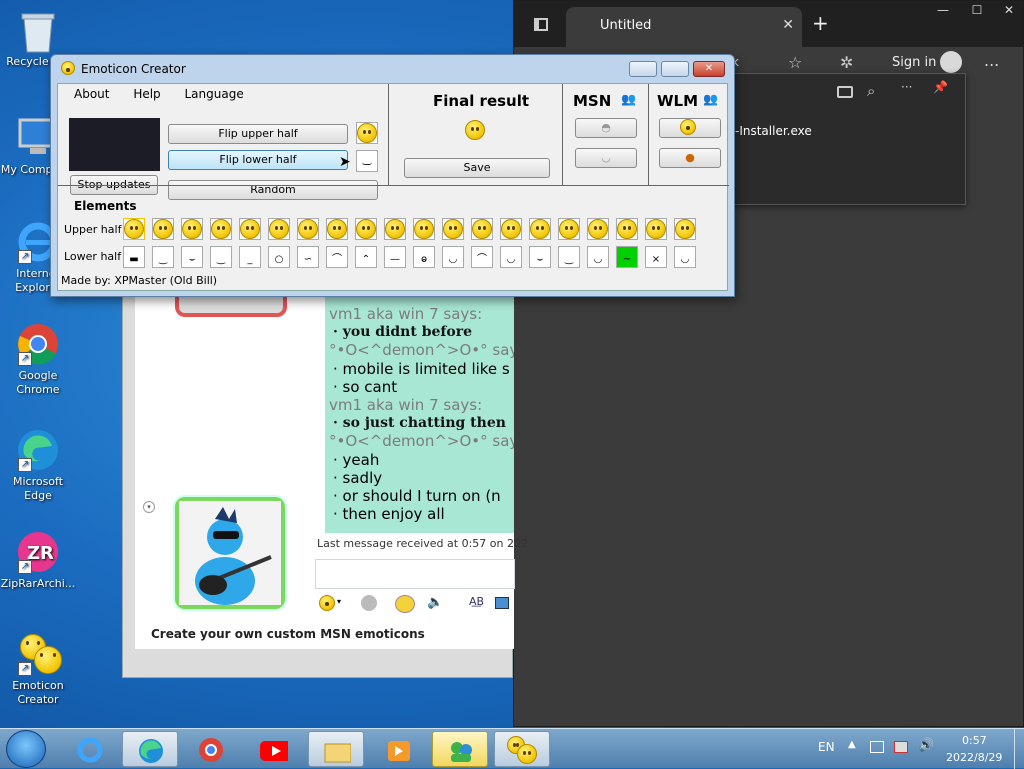 This screenshot has height=769, width=1024. What do you see at coordinates (684, 27) in the screenshot?
I see `edge-tab: Untitled ✕` at bounding box center [684, 27].